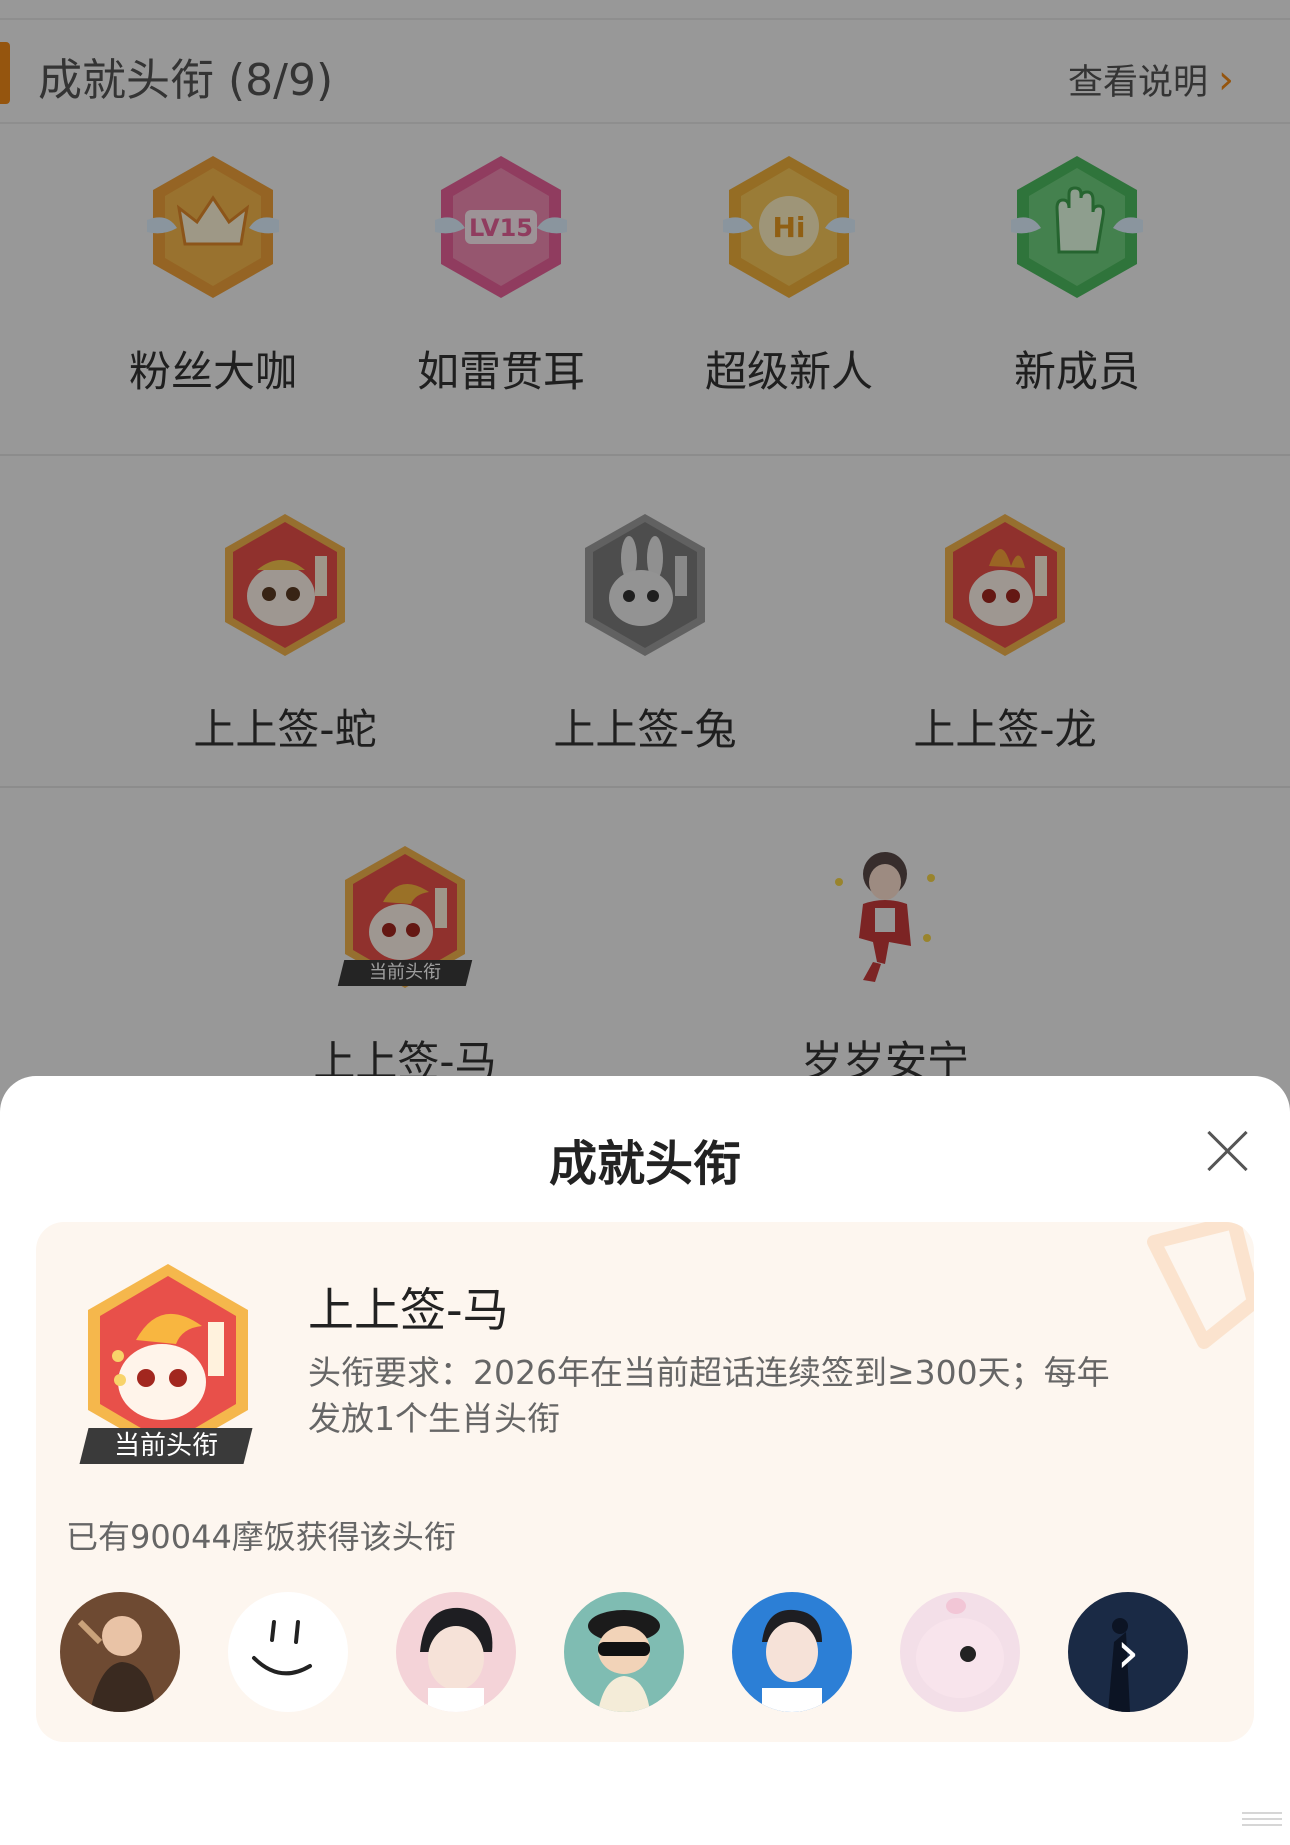 The height and width of the screenshot is (1845, 1290). What do you see at coordinates (408, 1310) in the screenshot?
I see `badge-title: 上上签-马` at bounding box center [408, 1310].